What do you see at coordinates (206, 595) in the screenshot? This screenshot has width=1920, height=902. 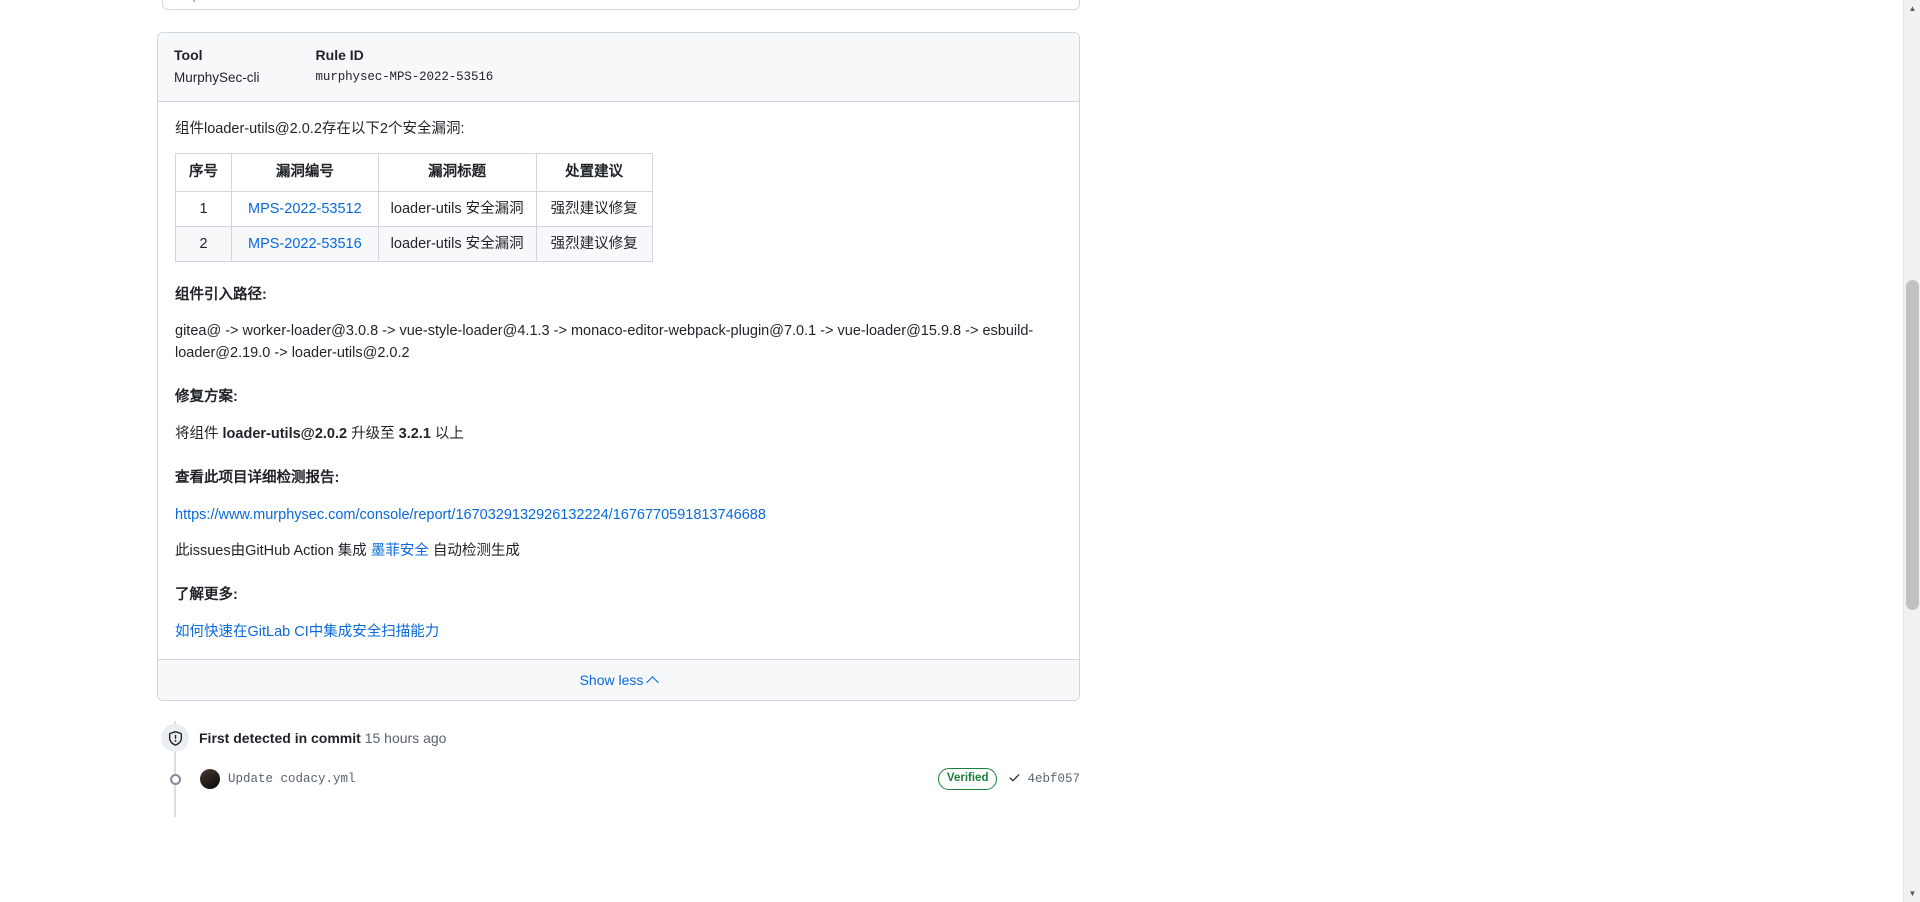 I see `learn-more-heading: 了解更多:` at bounding box center [206, 595].